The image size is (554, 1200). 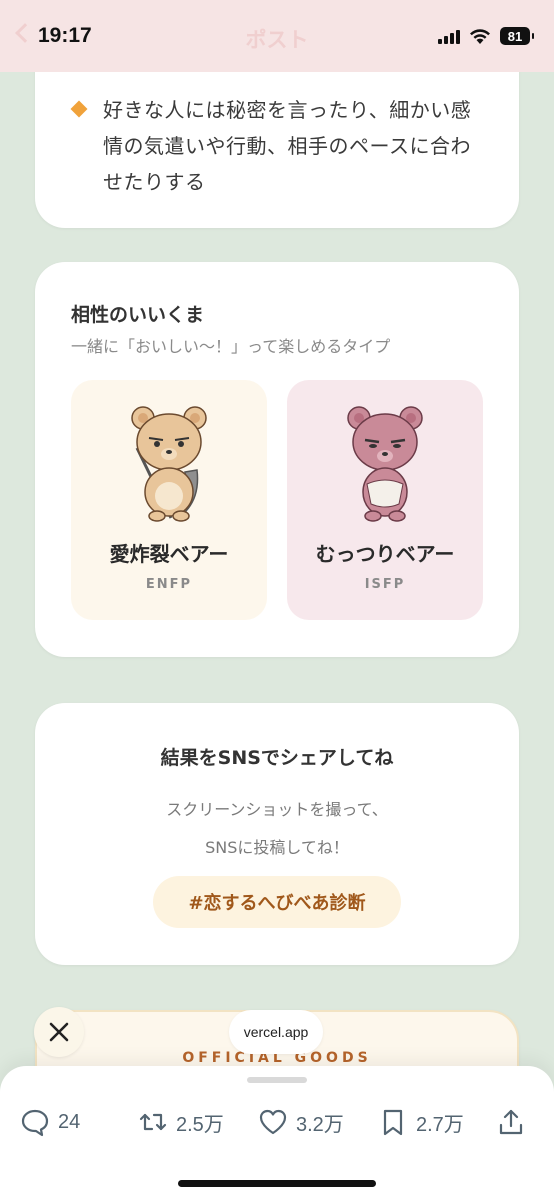 I want to click on bear-type: ENFP, so click(x=169, y=584).